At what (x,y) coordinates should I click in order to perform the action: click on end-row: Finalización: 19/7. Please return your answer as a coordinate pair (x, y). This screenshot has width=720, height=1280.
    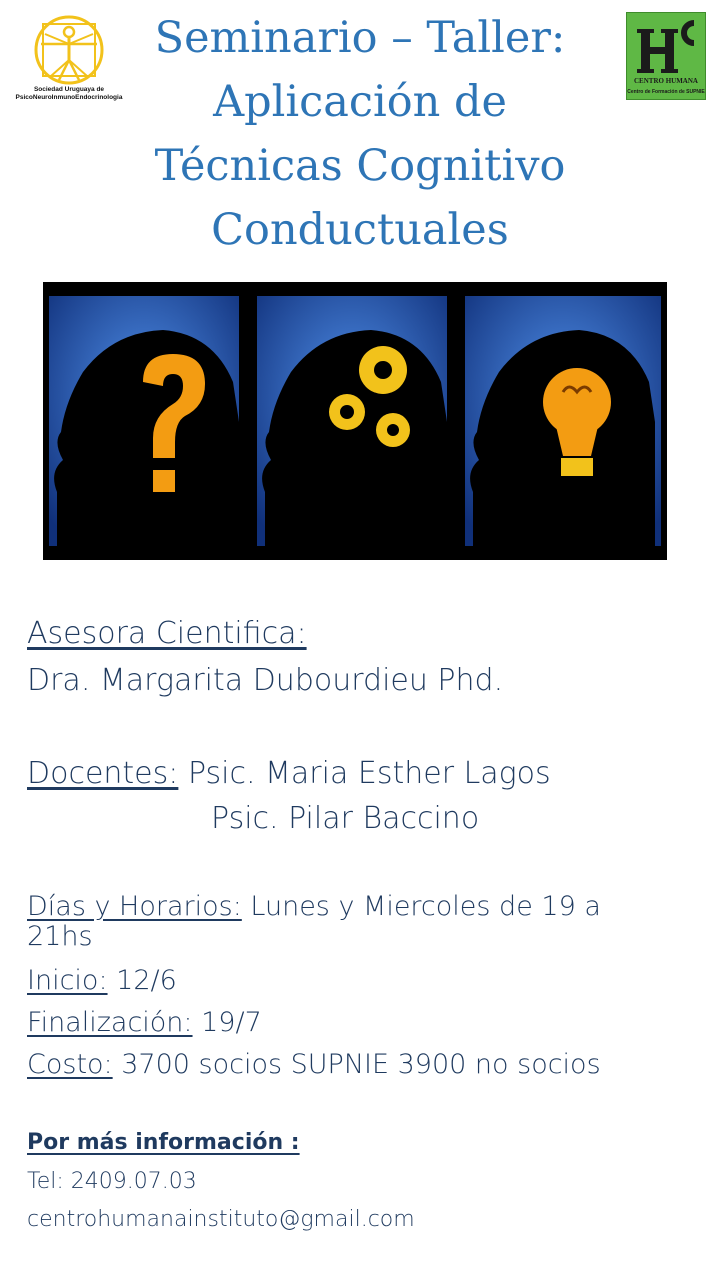
    Looking at the image, I should click on (144, 1022).